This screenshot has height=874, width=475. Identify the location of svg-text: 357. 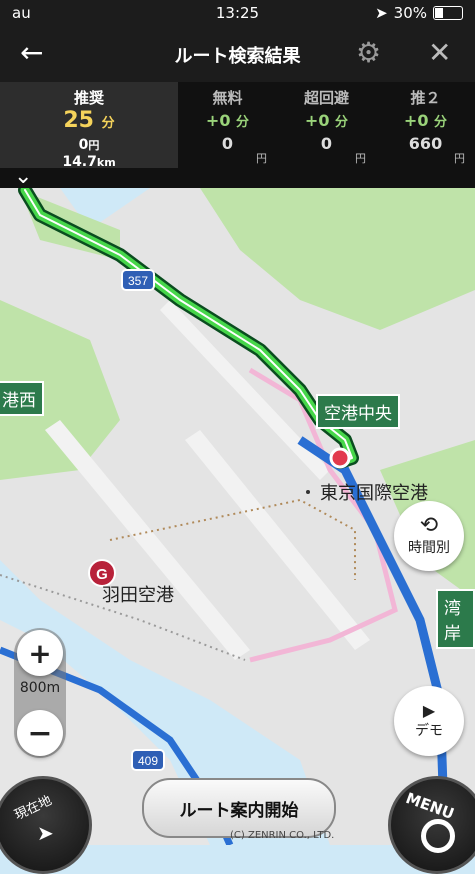
(138, 281).